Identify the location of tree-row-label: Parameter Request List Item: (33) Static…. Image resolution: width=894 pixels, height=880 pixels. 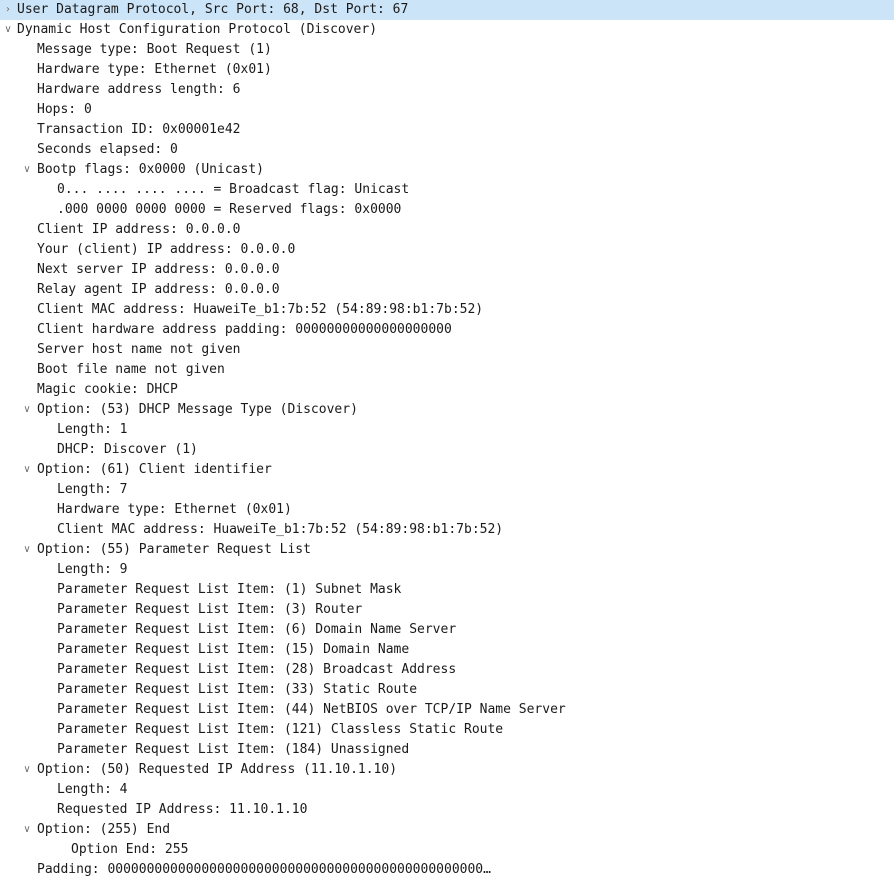
(237, 689).